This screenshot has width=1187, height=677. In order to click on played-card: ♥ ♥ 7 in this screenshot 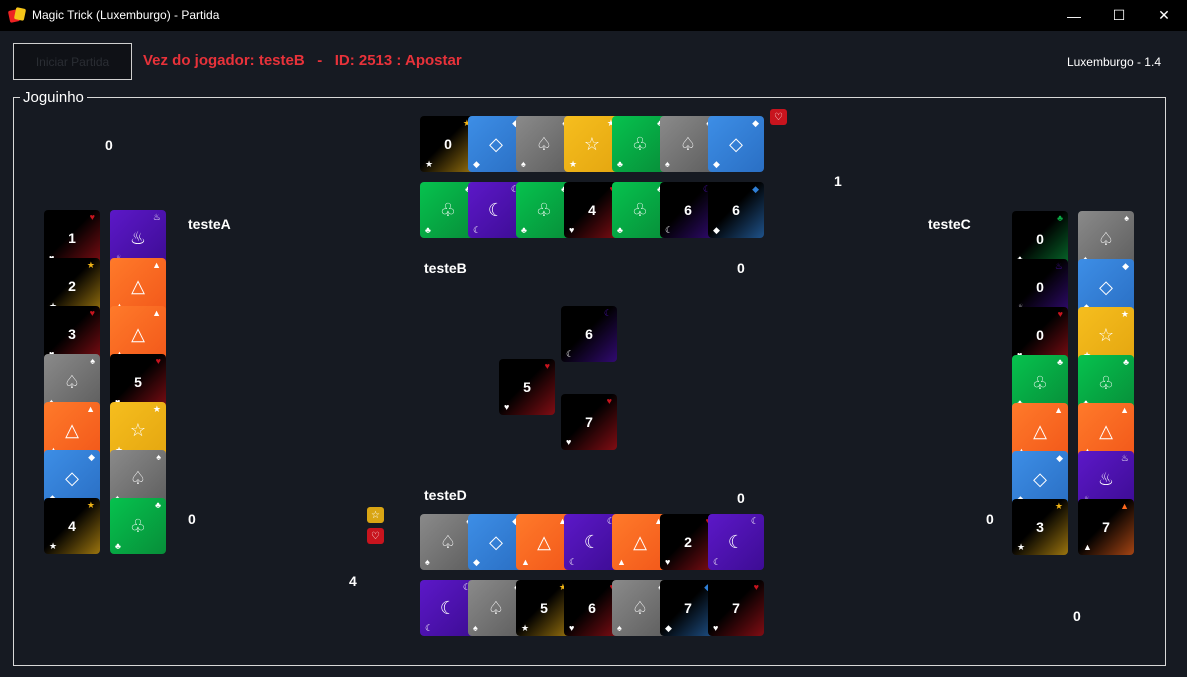, I will do `click(589, 422)`.